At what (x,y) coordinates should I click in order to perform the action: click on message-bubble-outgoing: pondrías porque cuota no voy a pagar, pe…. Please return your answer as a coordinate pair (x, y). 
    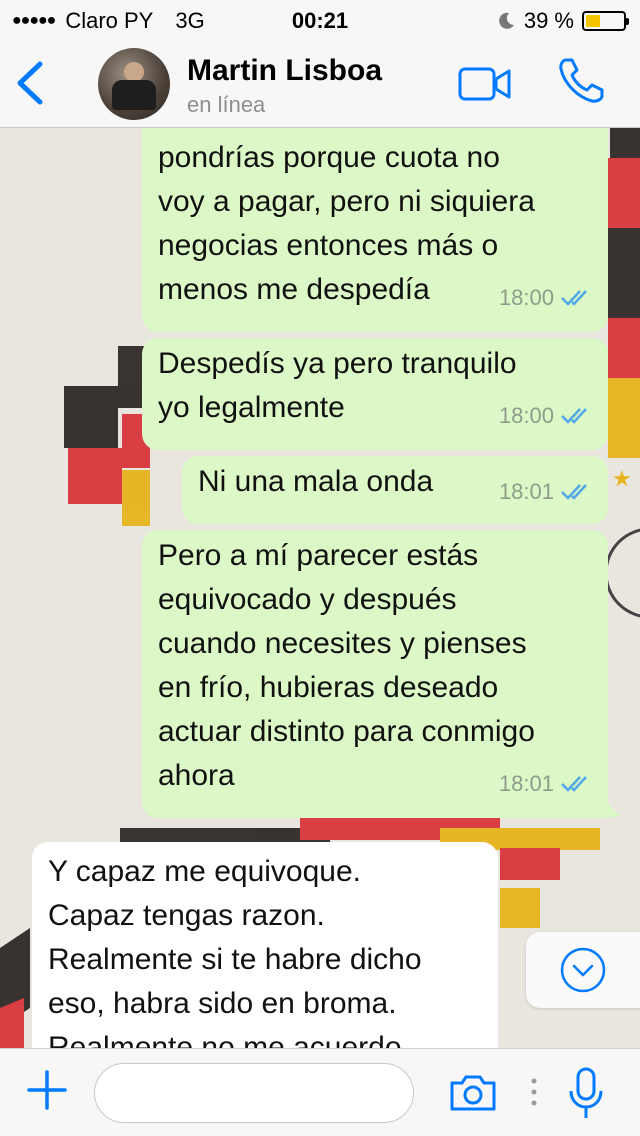
    Looking at the image, I should click on (375, 230).